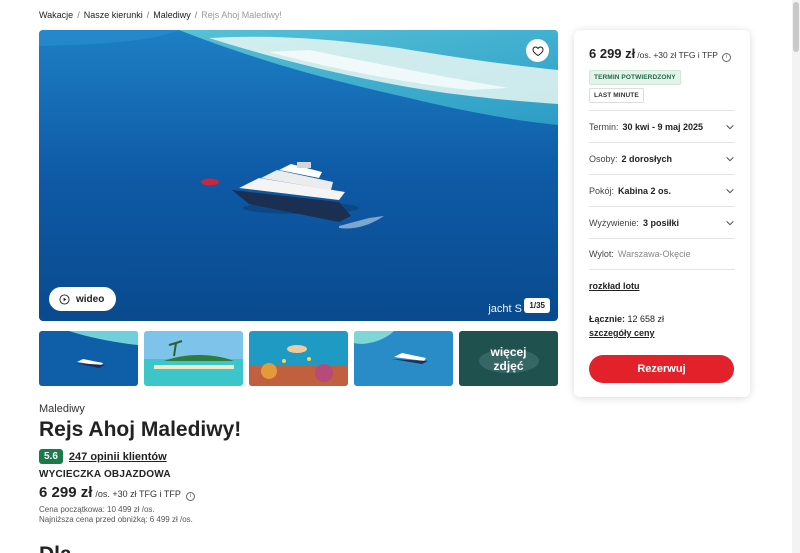 The width and height of the screenshot is (800, 553). I want to click on term-label: Termin:, so click(604, 126).